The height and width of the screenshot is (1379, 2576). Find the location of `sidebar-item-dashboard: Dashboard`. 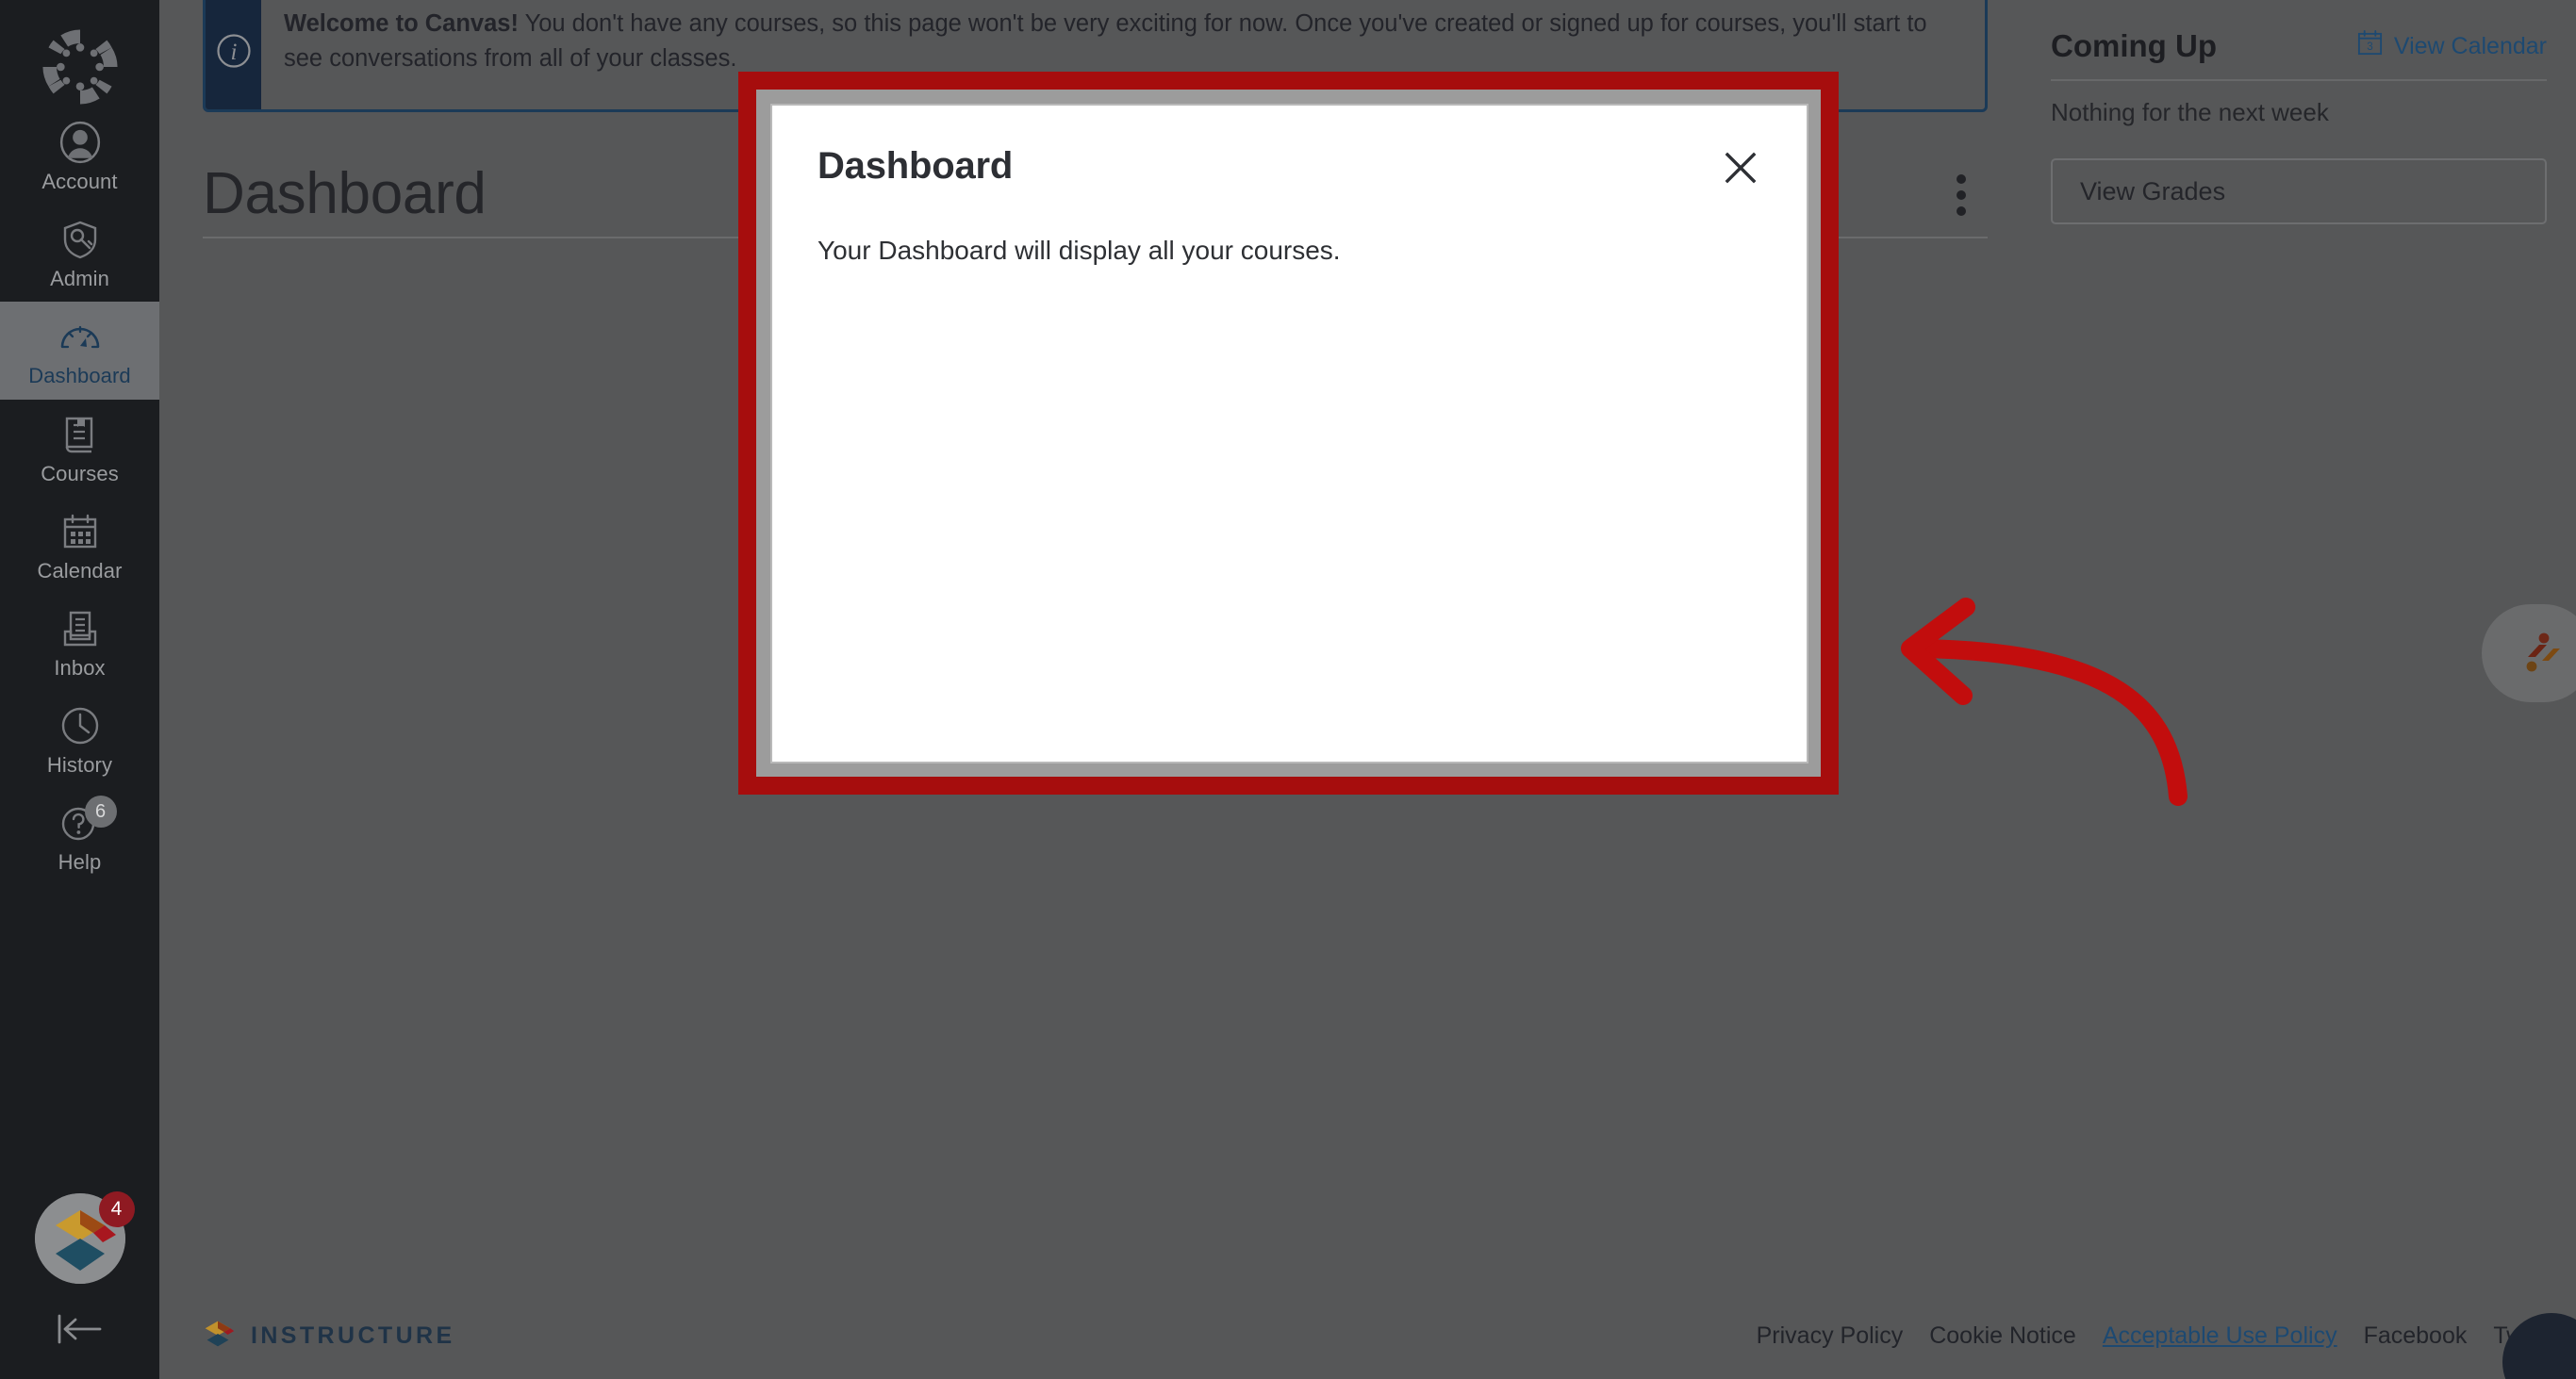

sidebar-item-dashboard: Dashboard is located at coordinates (79, 351).